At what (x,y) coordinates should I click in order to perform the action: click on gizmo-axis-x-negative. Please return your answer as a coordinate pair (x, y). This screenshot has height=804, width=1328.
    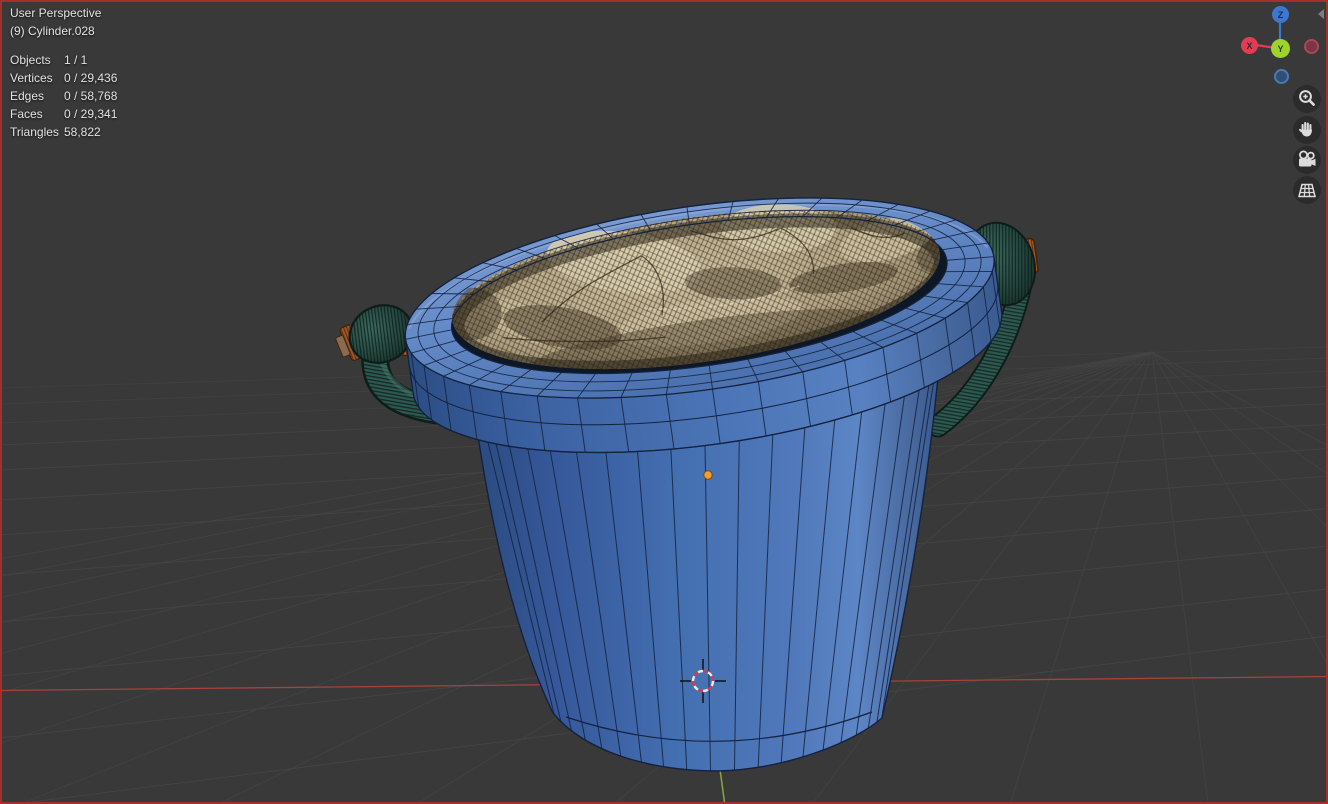
    Looking at the image, I should click on (1311, 46).